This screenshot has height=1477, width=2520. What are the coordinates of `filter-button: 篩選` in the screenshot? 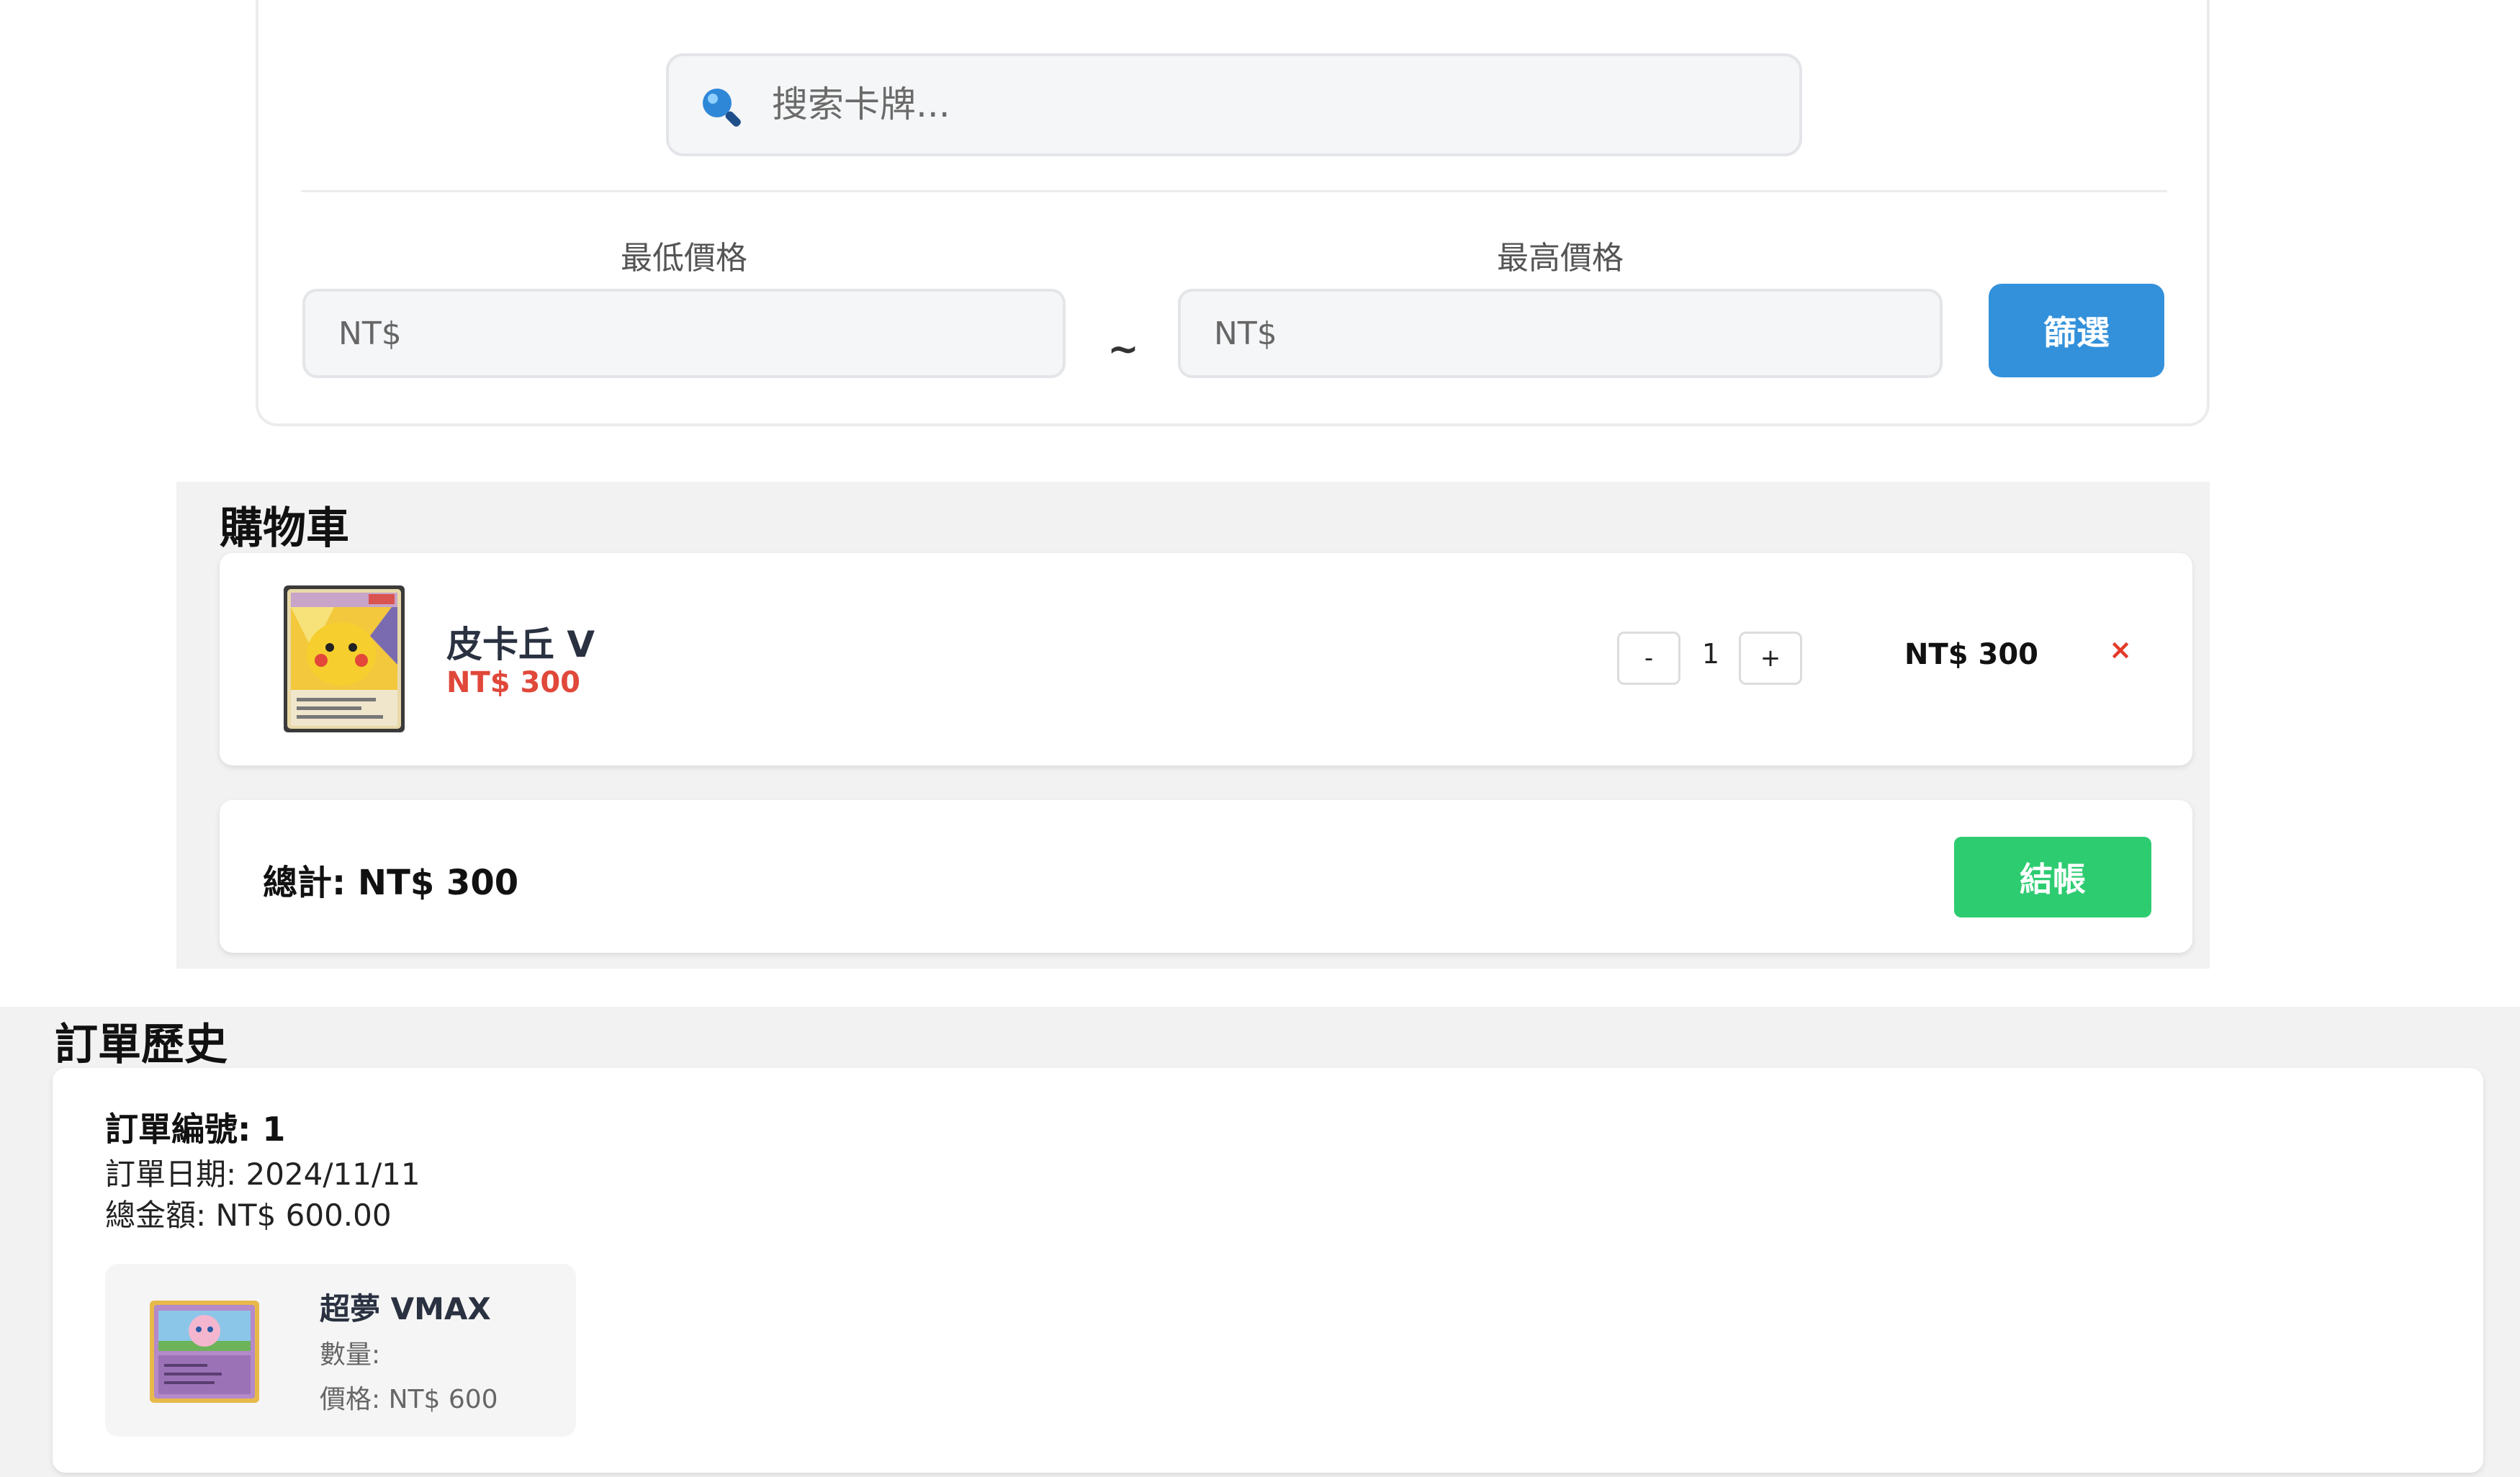 It's located at (2076, 331).